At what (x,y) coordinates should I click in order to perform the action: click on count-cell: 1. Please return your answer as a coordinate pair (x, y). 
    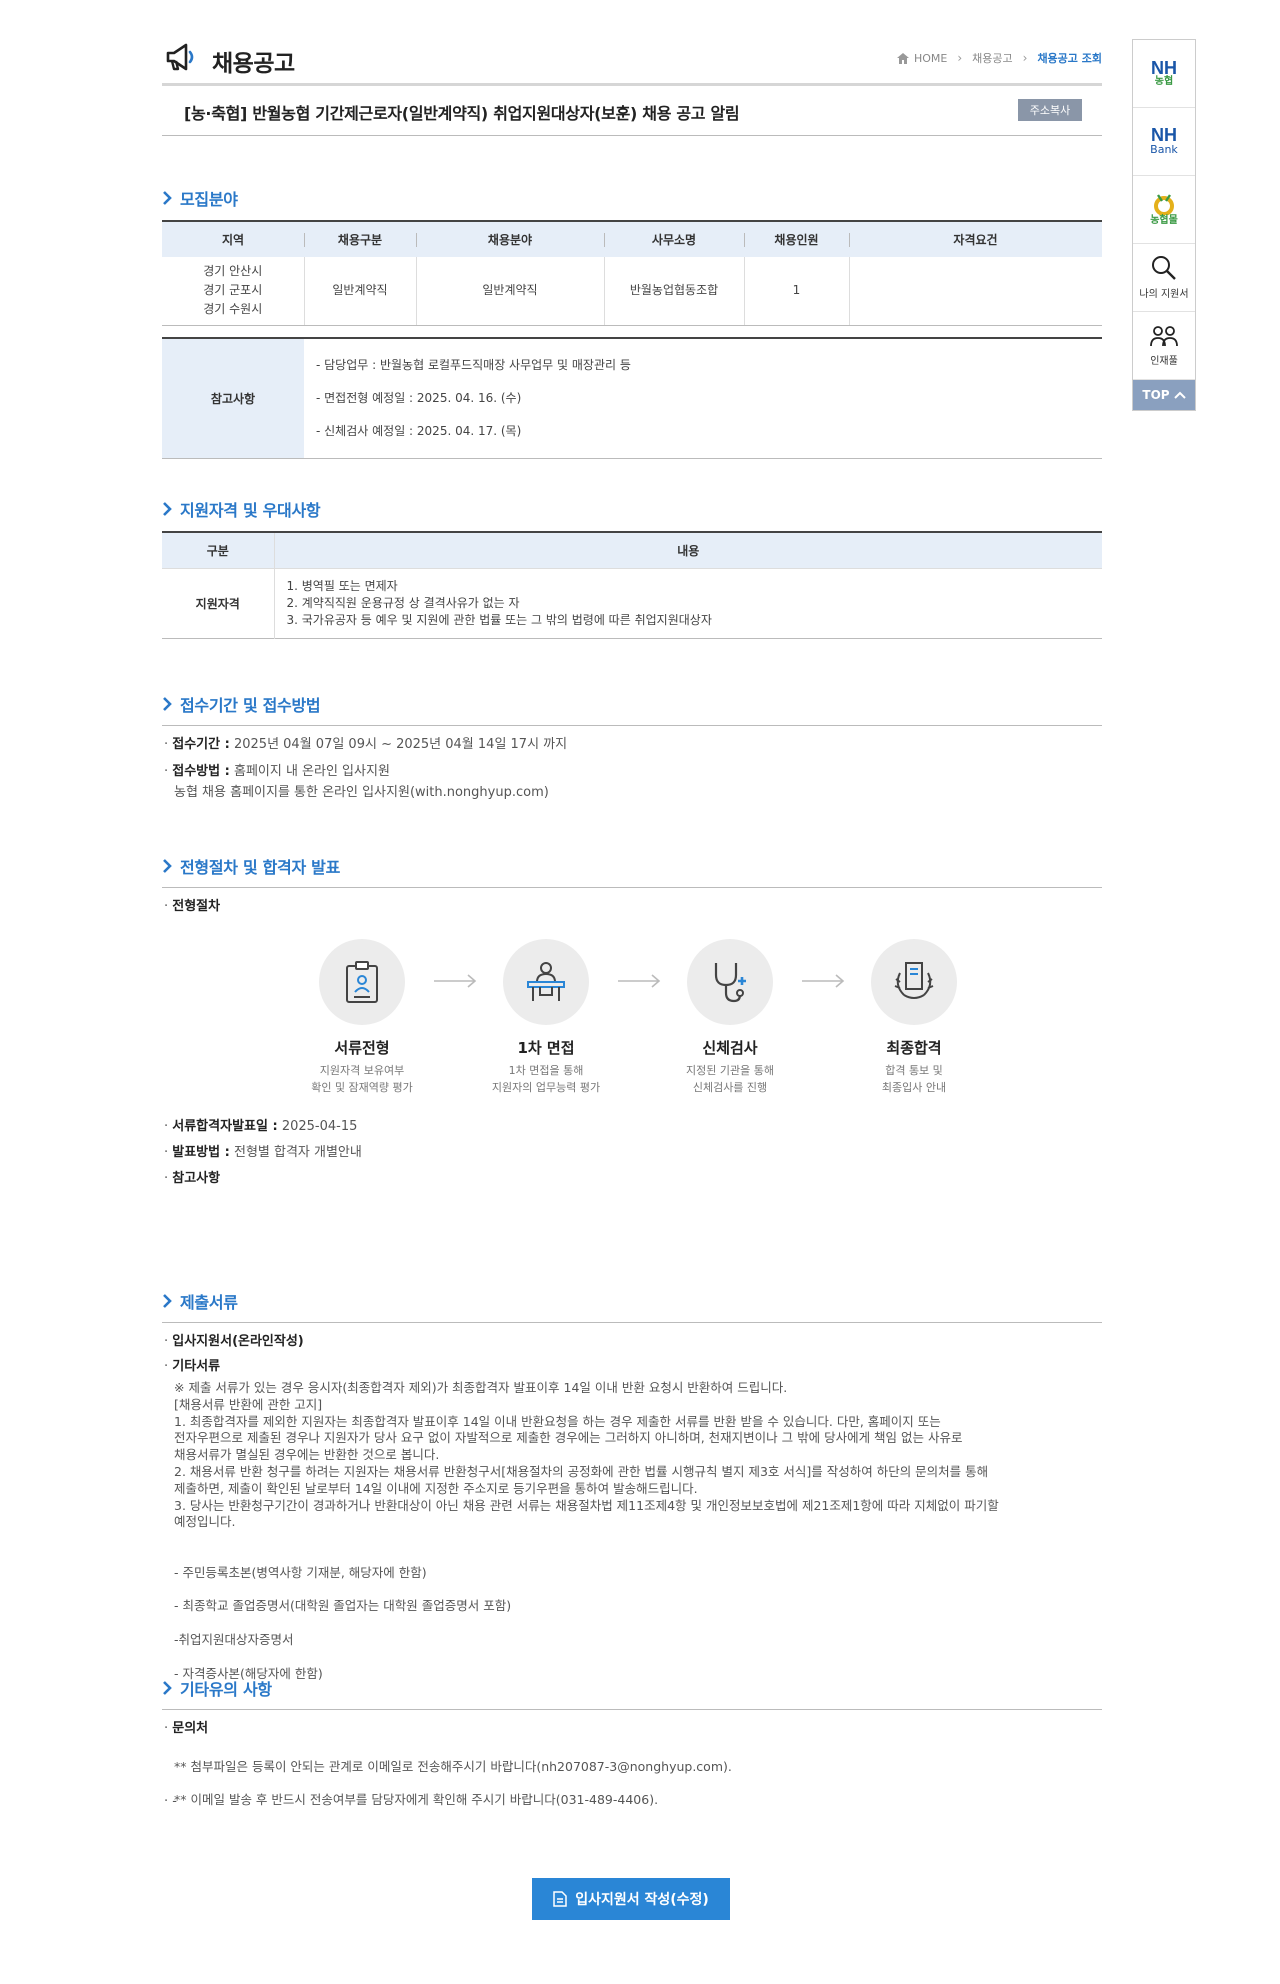
    Looking at the image, I should click on (796, 291).